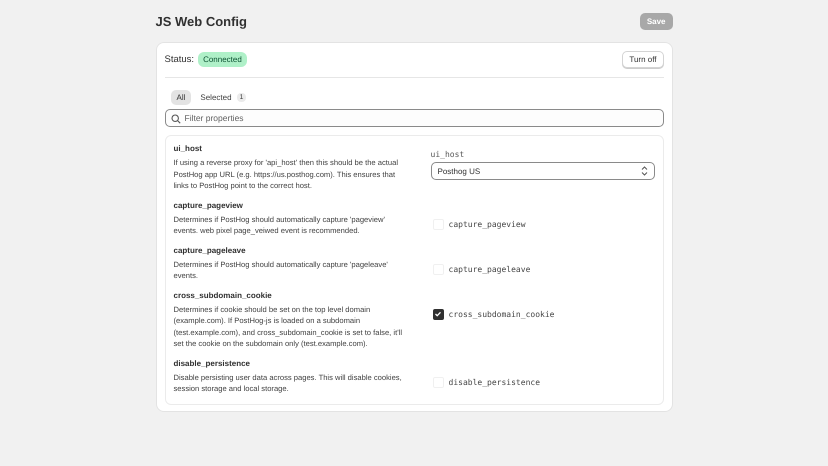 The height and width of the screenshot is (466, 828). I want to click on tab: All, so click(181, 97).